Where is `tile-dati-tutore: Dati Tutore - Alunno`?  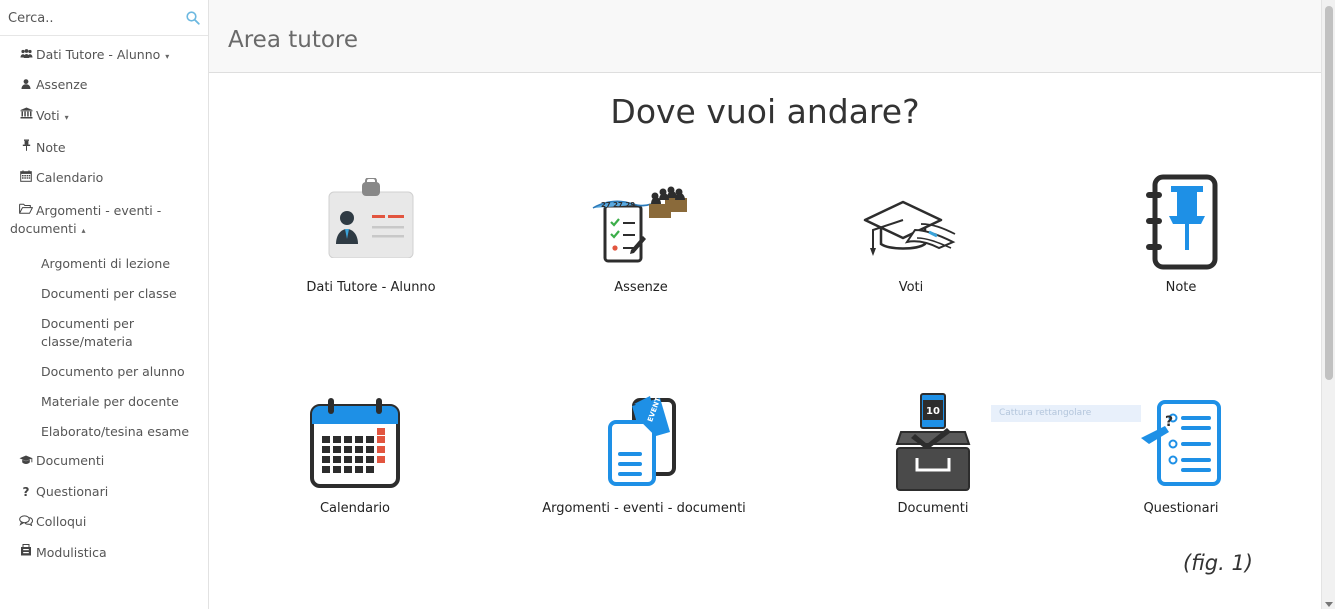
tile-dati-tutore: Dati Tutore - Alunno is located at coordinates (371, 235).